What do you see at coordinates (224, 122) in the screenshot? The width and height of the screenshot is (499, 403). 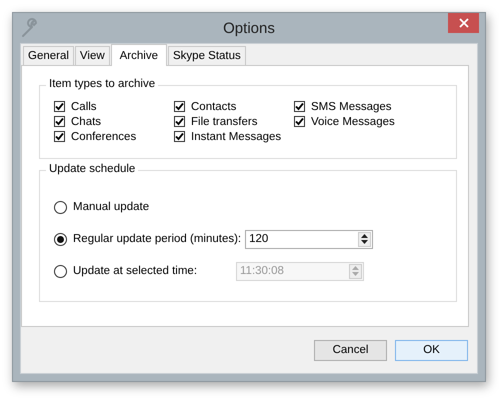 I see `checkbox-label: File transfers` at bounding box center [224, 122].